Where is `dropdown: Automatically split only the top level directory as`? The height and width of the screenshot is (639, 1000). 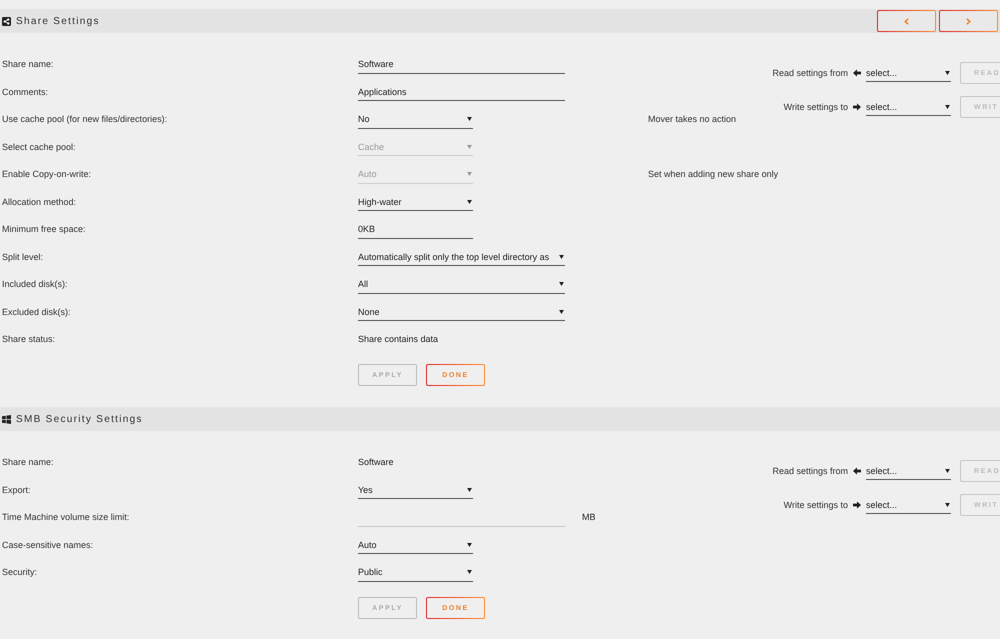
dropdown: Automatically split only the top level directory as is located at coordinates (461, 256).